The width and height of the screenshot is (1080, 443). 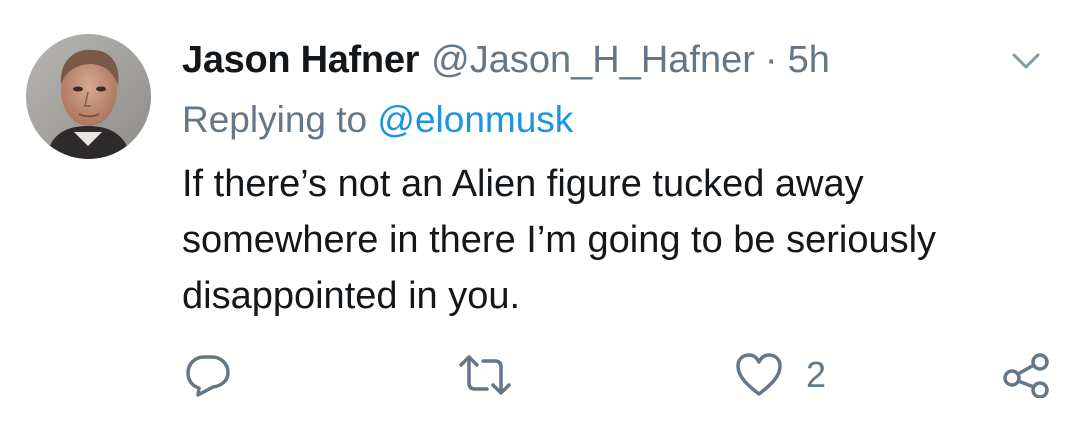 What do you see at coordinates (816, 374) in the screenshot?
I see `like-count: 2` at bounding box center [816, 374].